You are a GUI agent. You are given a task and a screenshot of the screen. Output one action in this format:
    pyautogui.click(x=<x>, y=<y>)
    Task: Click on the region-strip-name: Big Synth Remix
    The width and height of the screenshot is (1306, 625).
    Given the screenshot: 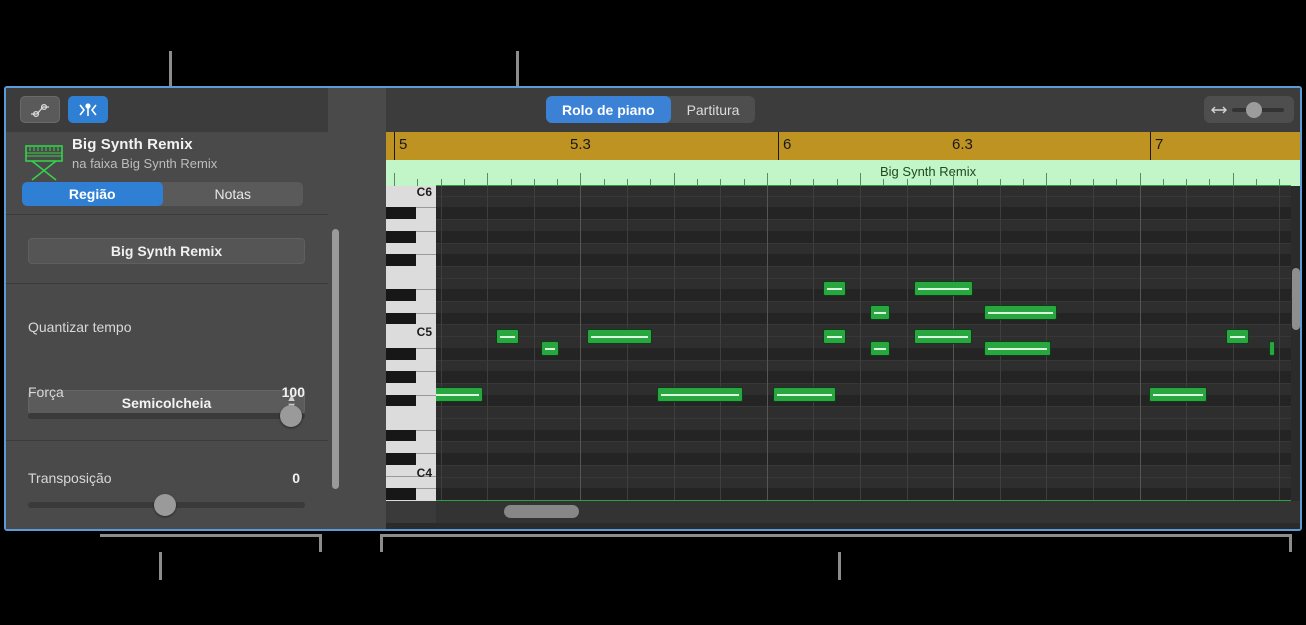 What is the action you would take?
    pyautogui.click(x=928, y=171)
    